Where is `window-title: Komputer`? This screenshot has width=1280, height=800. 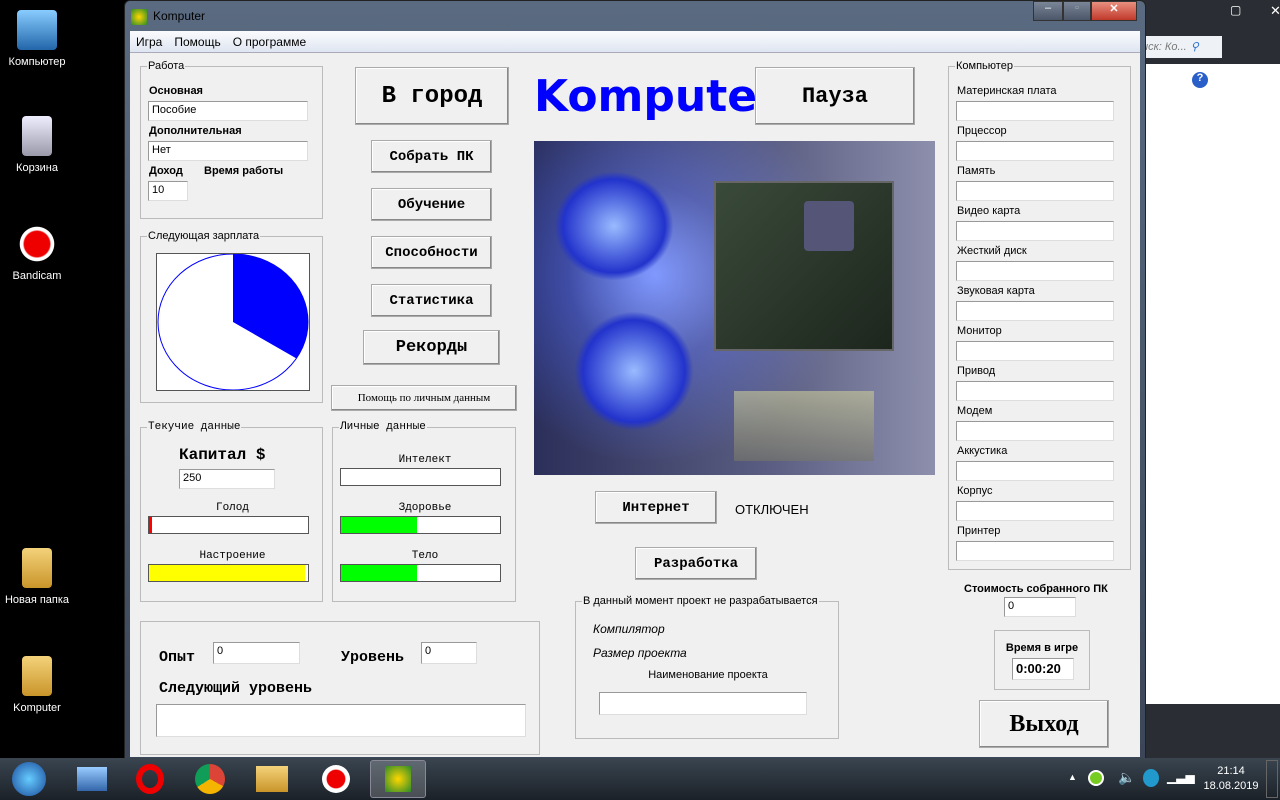
window-title: Komputer is located at coordinates (179, 16).